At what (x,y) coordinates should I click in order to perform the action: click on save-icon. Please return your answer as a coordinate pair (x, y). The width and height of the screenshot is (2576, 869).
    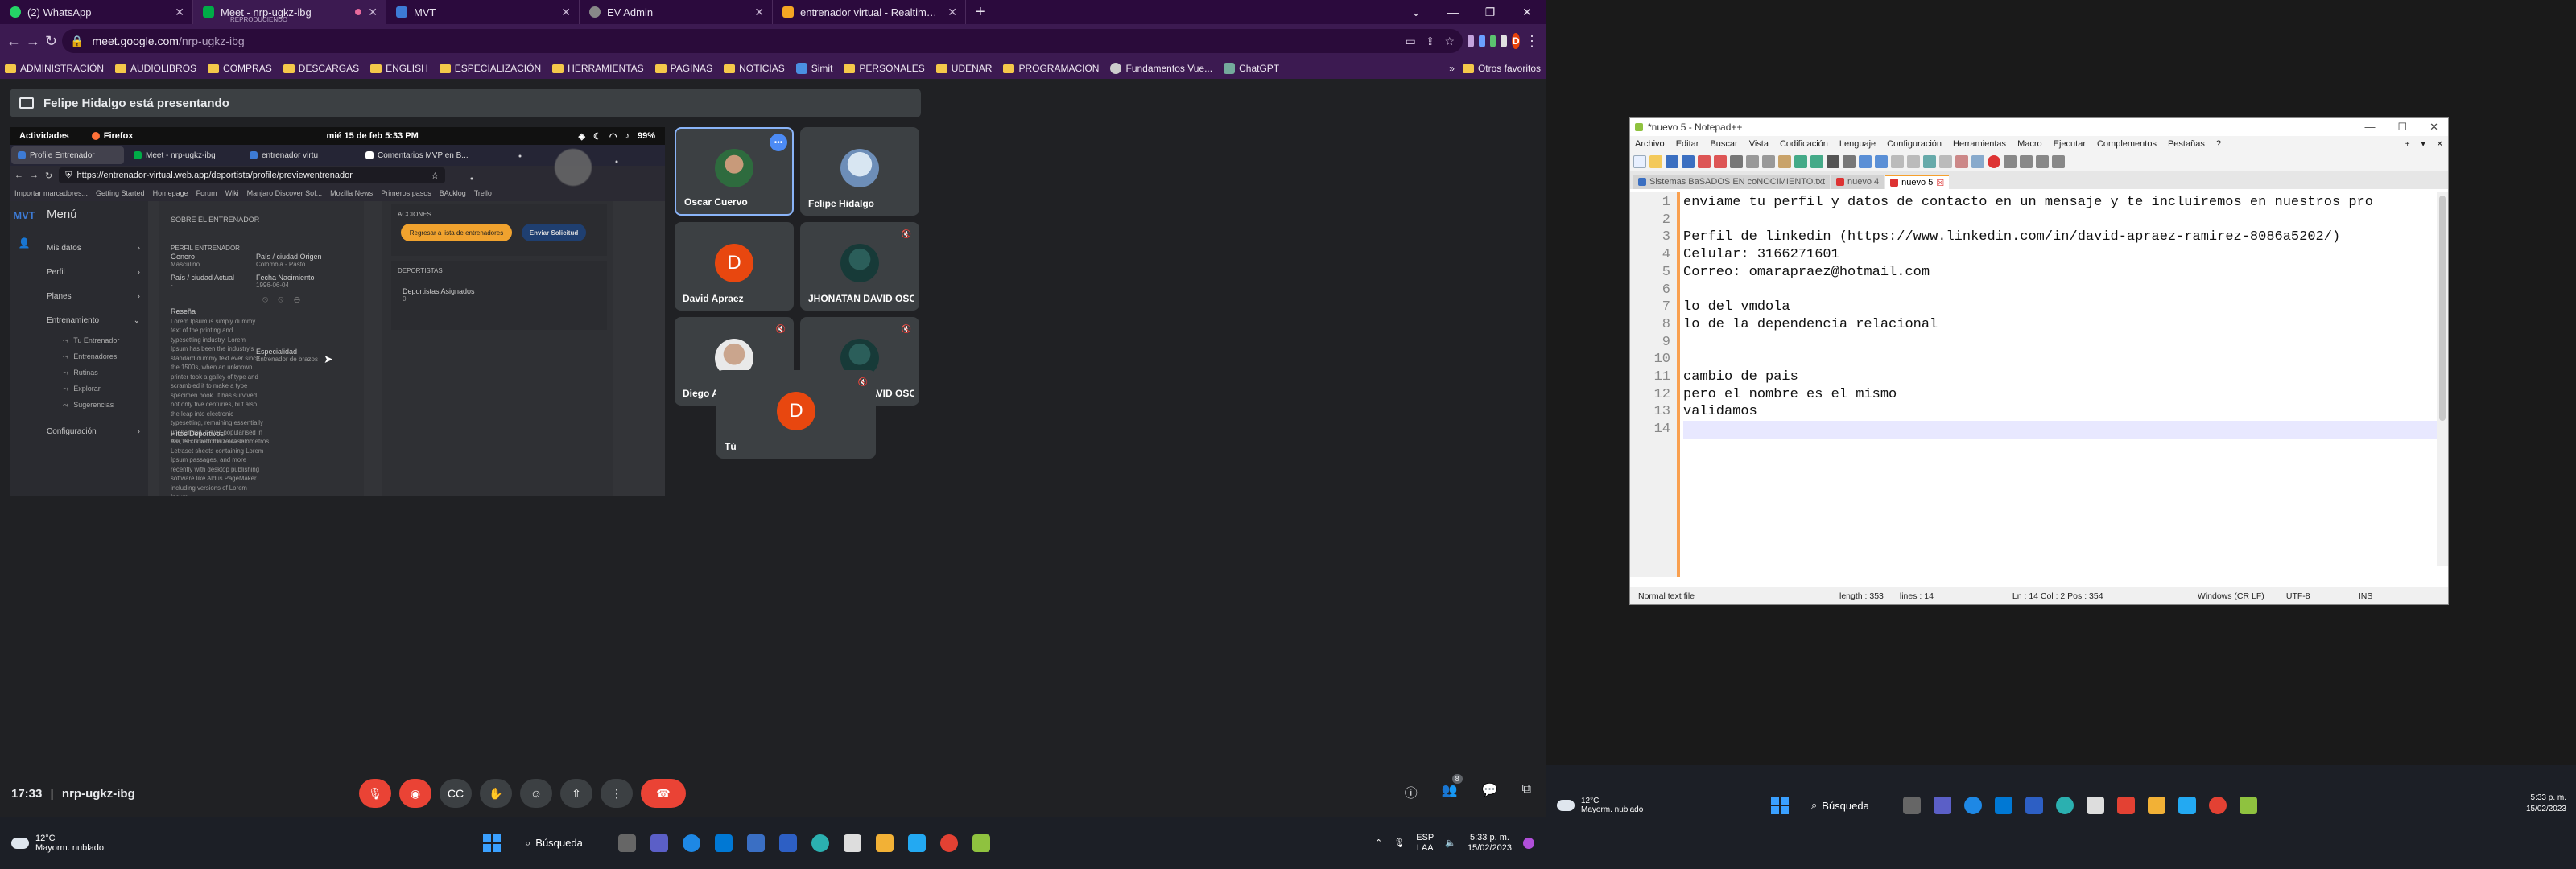
    Looking at the image, I should click on (1672, 161).